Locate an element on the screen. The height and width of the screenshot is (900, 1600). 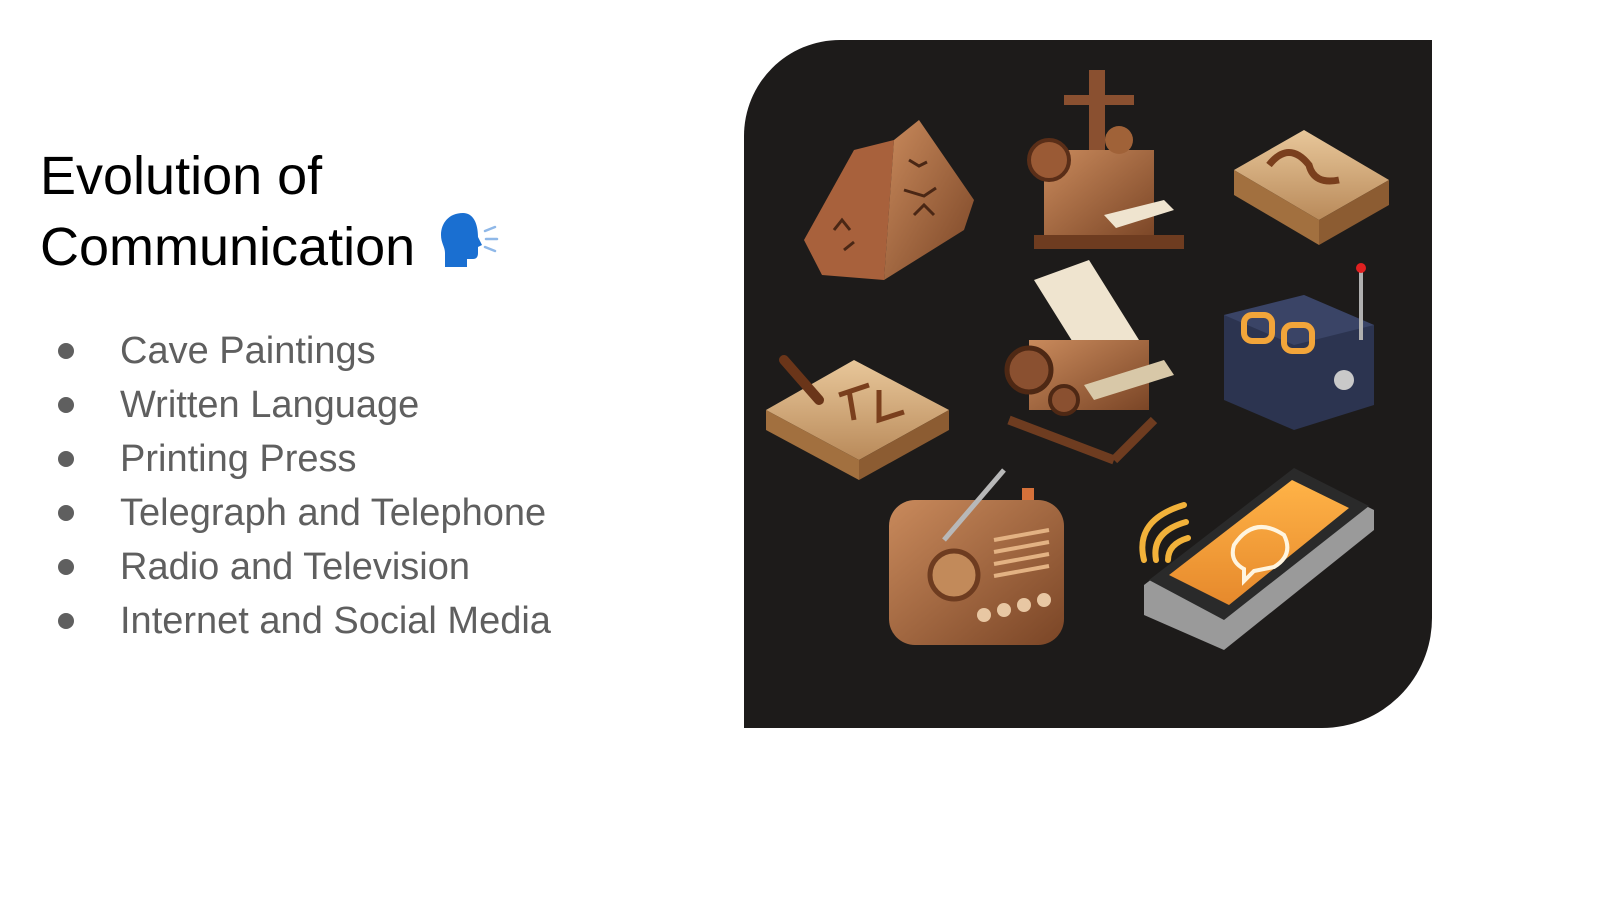
bullet-text: Telegraph and Telephone is located at coordinates (333, 513).